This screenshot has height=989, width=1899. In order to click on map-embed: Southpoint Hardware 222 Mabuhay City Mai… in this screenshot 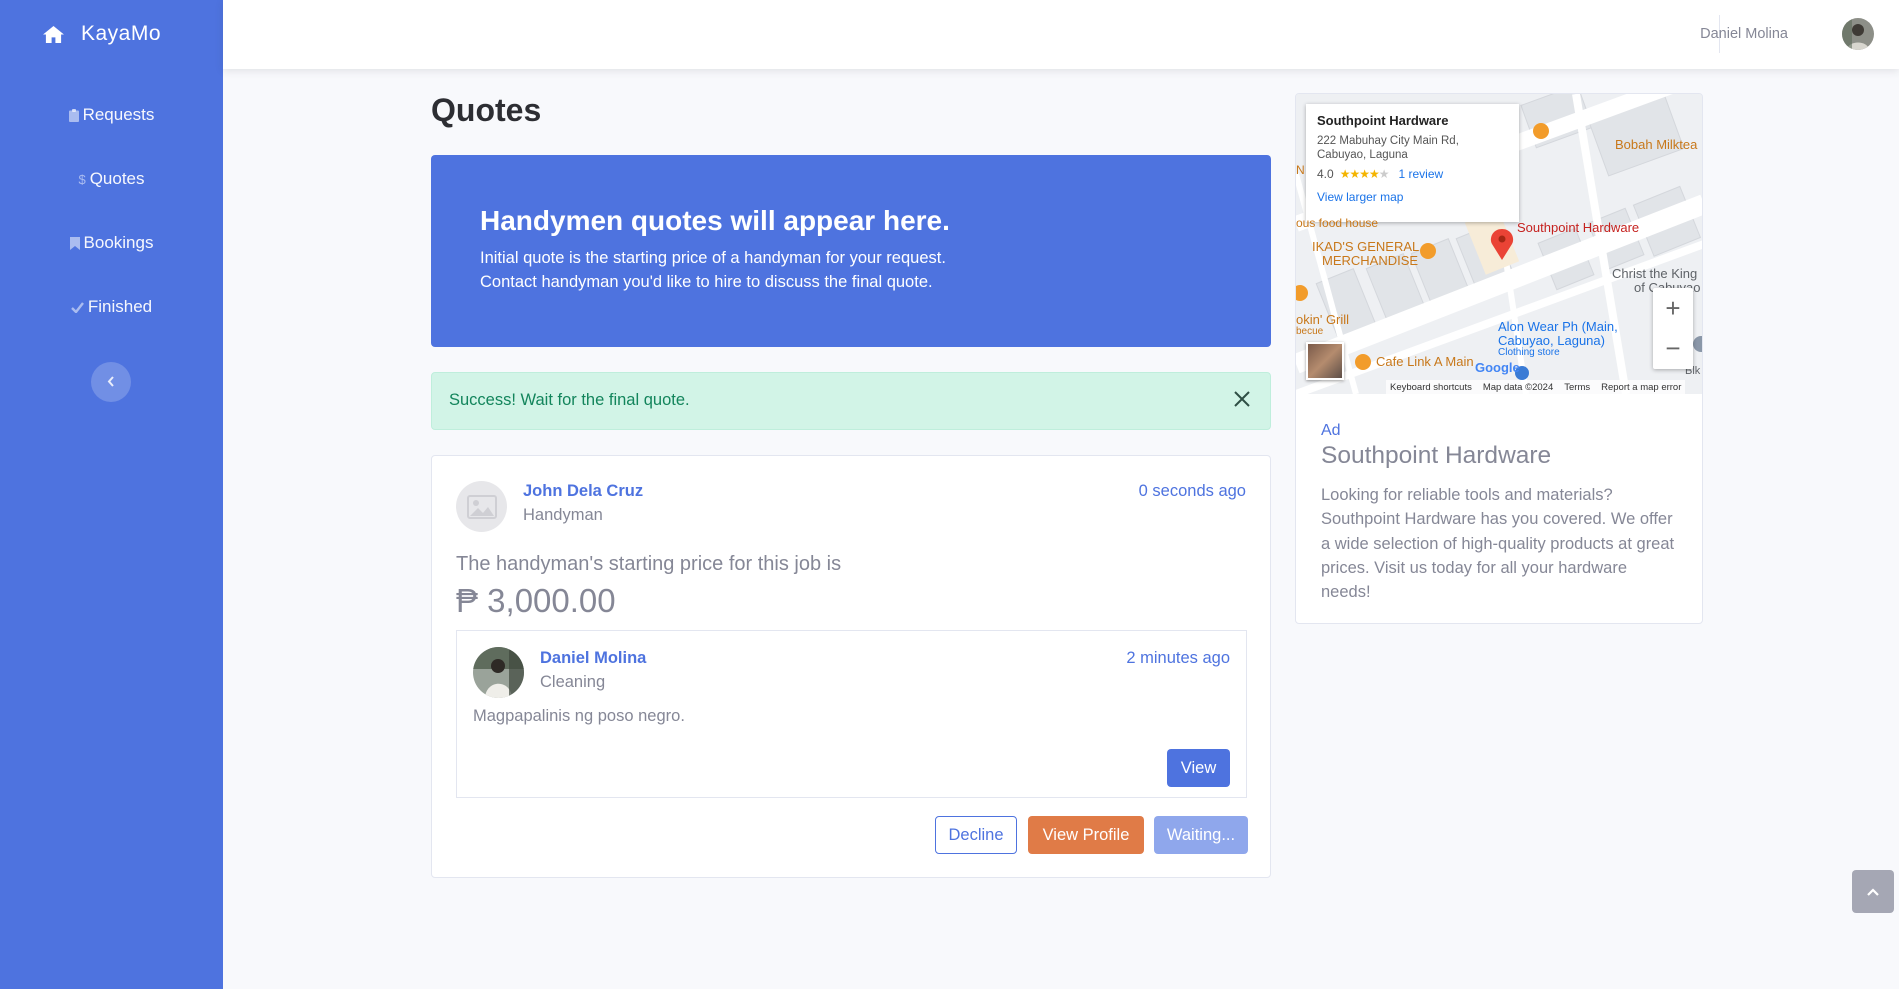, I will do `click(1499, 244)`.